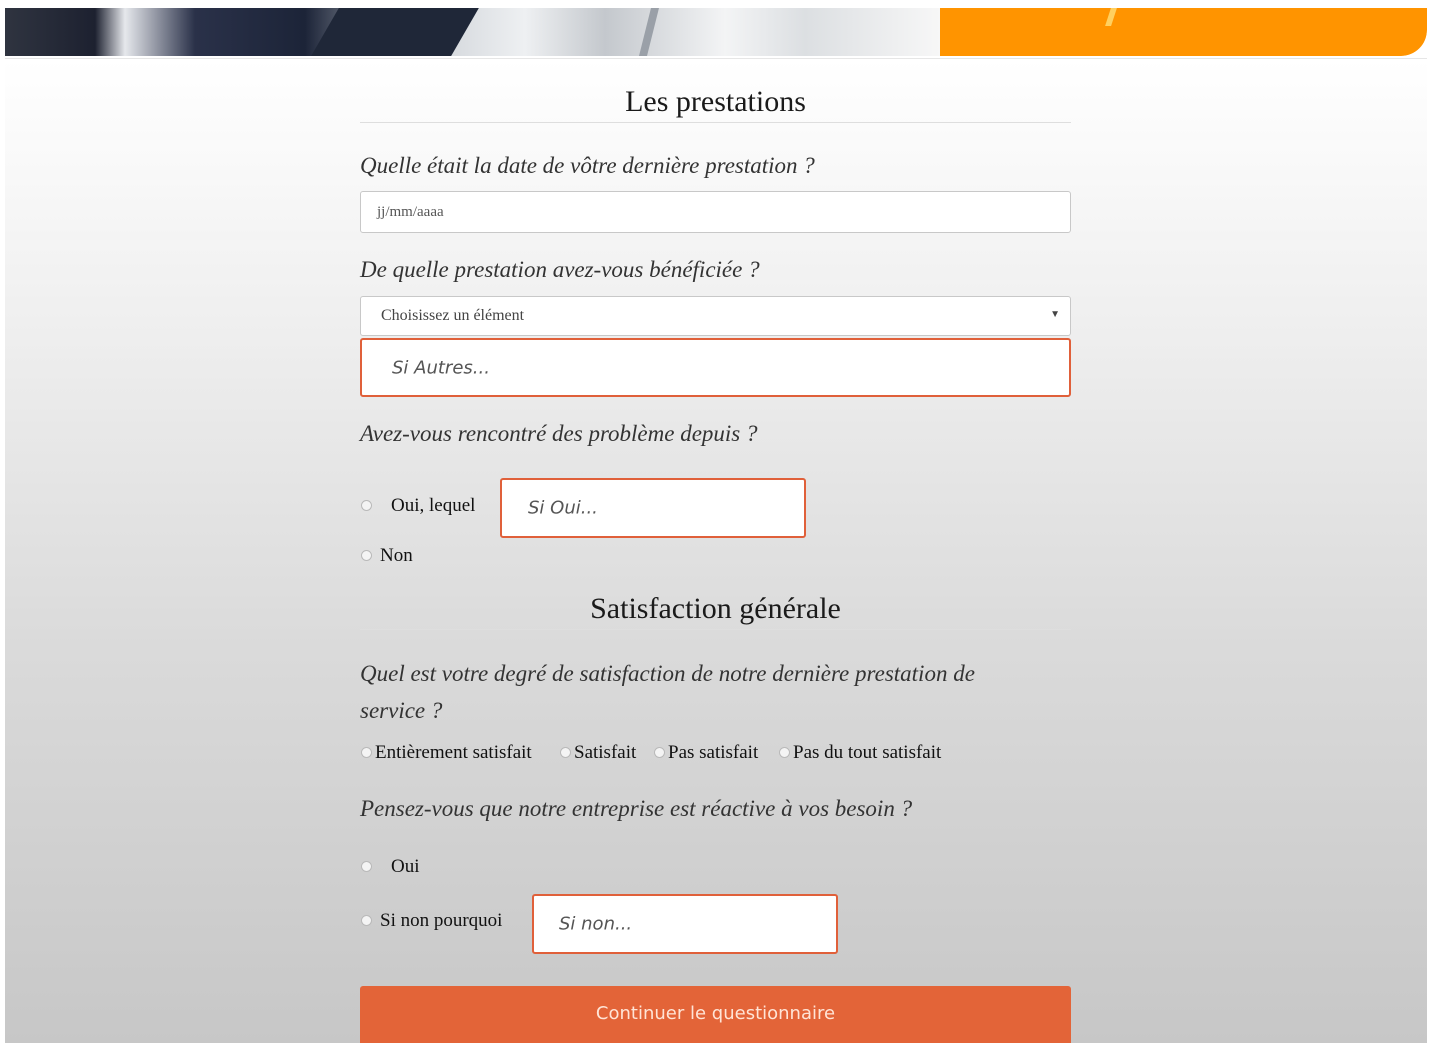 This screenshot has height=1043, width=1432. I want to click on radio-problems-yes-label: Oui, lequel, so click(433, 505).